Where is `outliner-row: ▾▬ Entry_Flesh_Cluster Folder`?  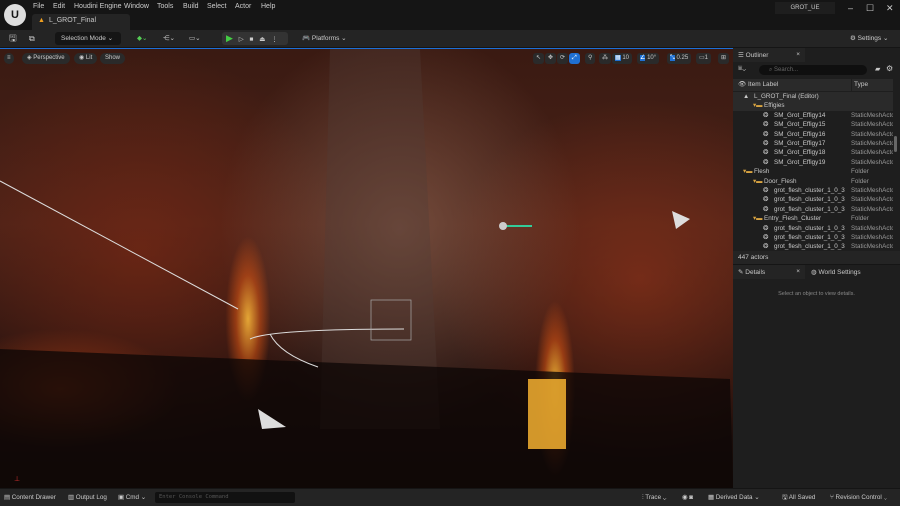
outliner-row: ▾▬ Entry_Flesh_Cluster Folder is located at coordinates (813, 218).